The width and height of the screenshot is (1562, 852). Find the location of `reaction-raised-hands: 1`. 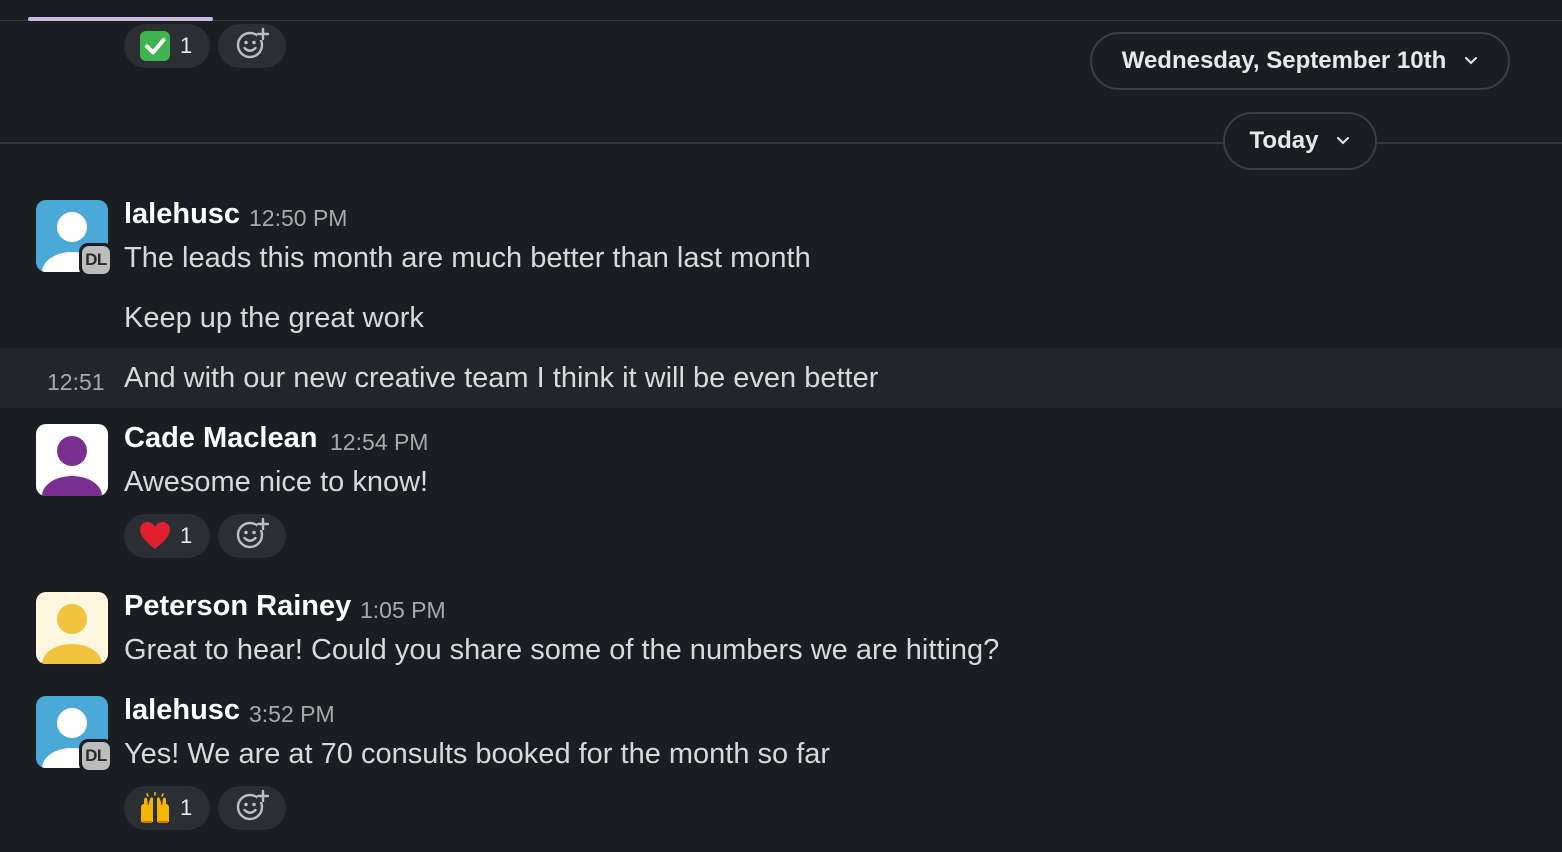

reaction-raised-hands: 1 is located at coordinates (167, 808).